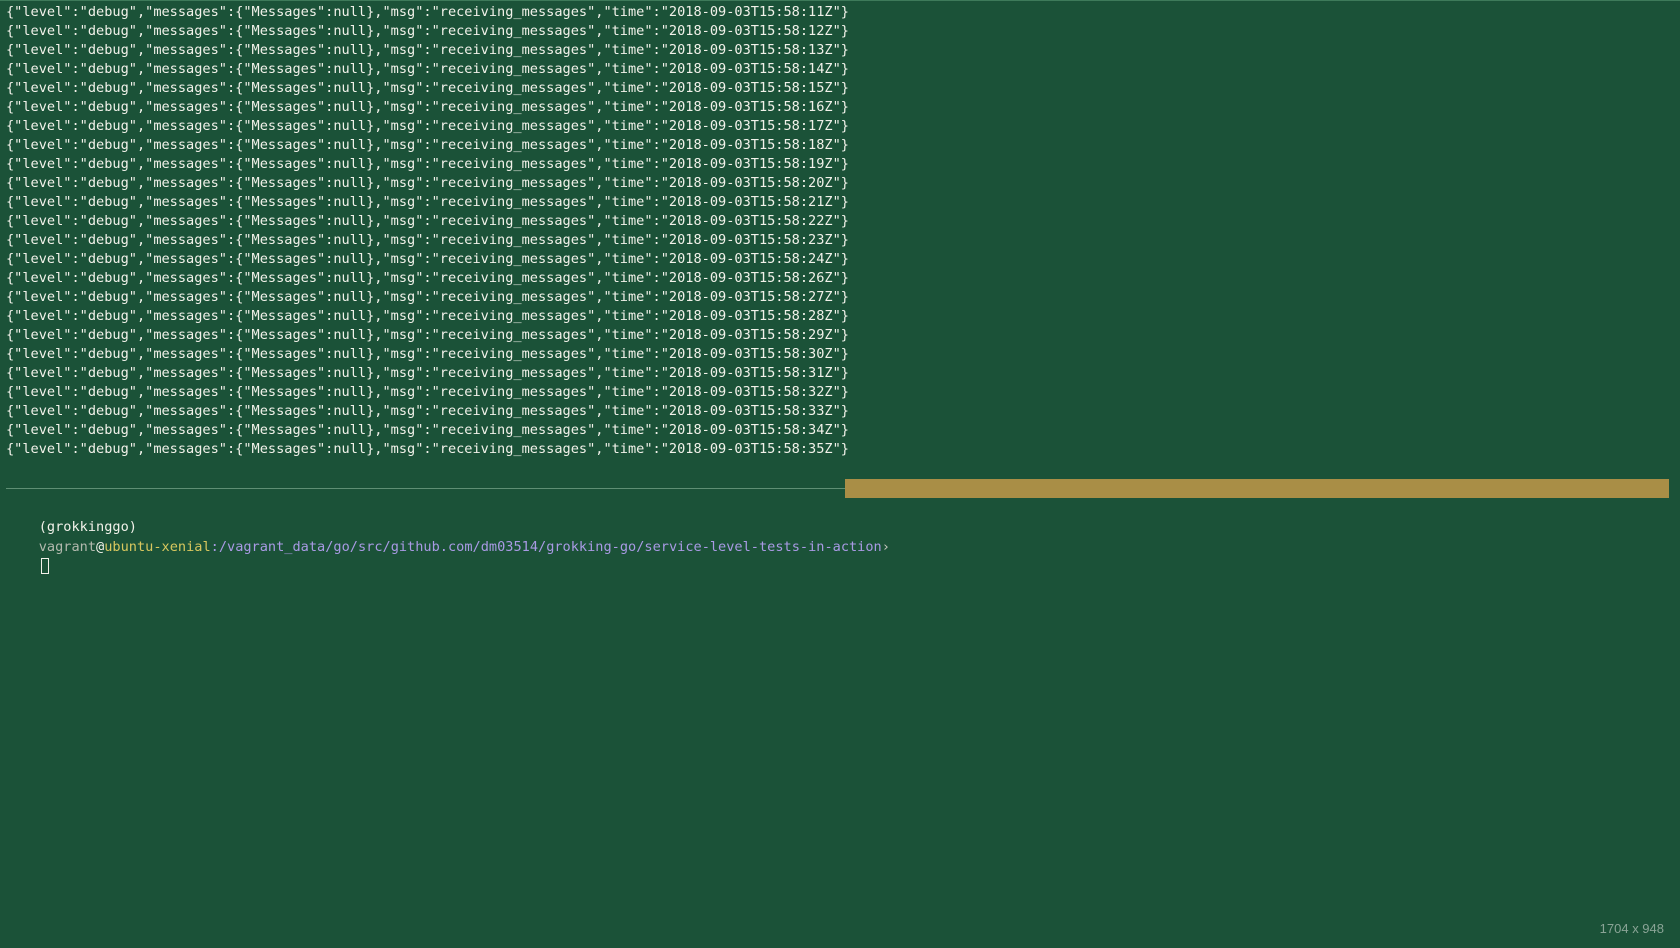 Image resolution: width=1680 pixels, height=948 pixels. Describe the element at coordinates (1631, 928) in the screenshot. I see `window-dimensions-label: 1704 x 948` at that location.